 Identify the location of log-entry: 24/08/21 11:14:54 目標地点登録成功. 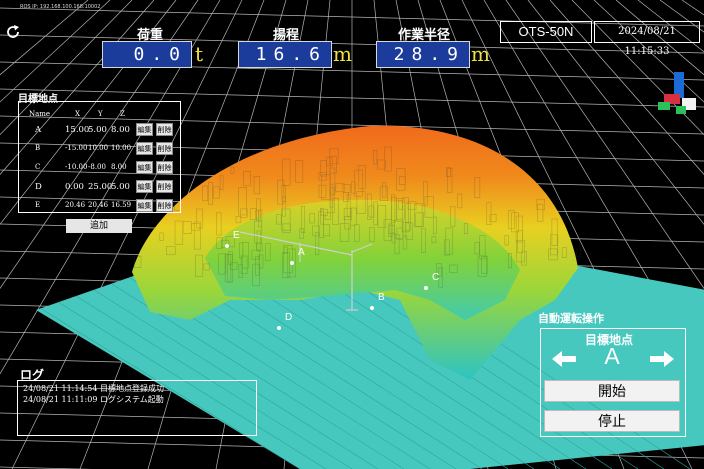
(93, 388).